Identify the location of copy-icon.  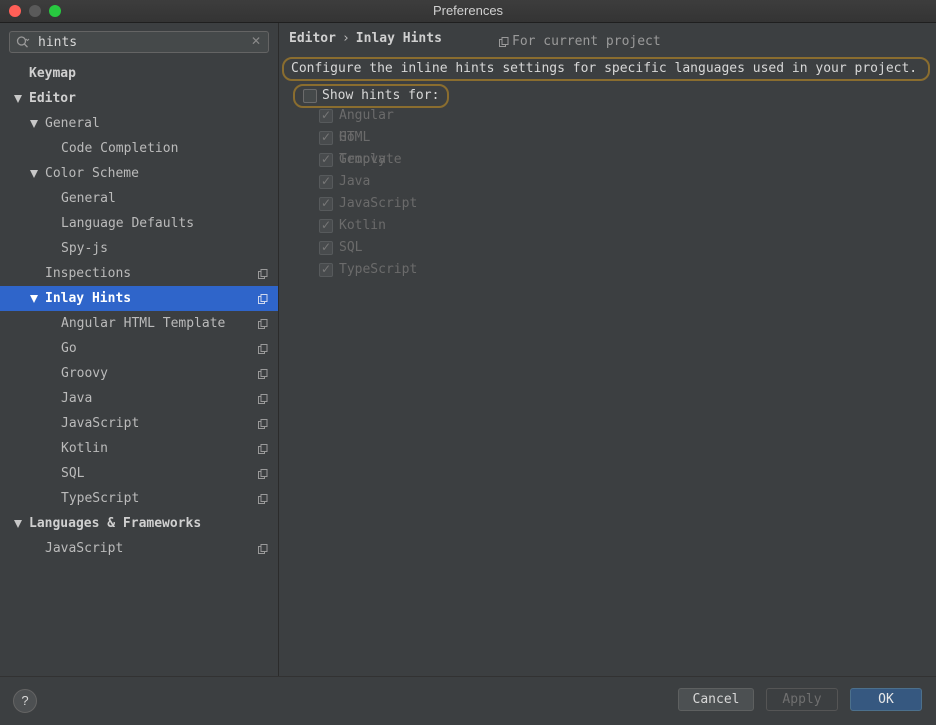
(504, 42).